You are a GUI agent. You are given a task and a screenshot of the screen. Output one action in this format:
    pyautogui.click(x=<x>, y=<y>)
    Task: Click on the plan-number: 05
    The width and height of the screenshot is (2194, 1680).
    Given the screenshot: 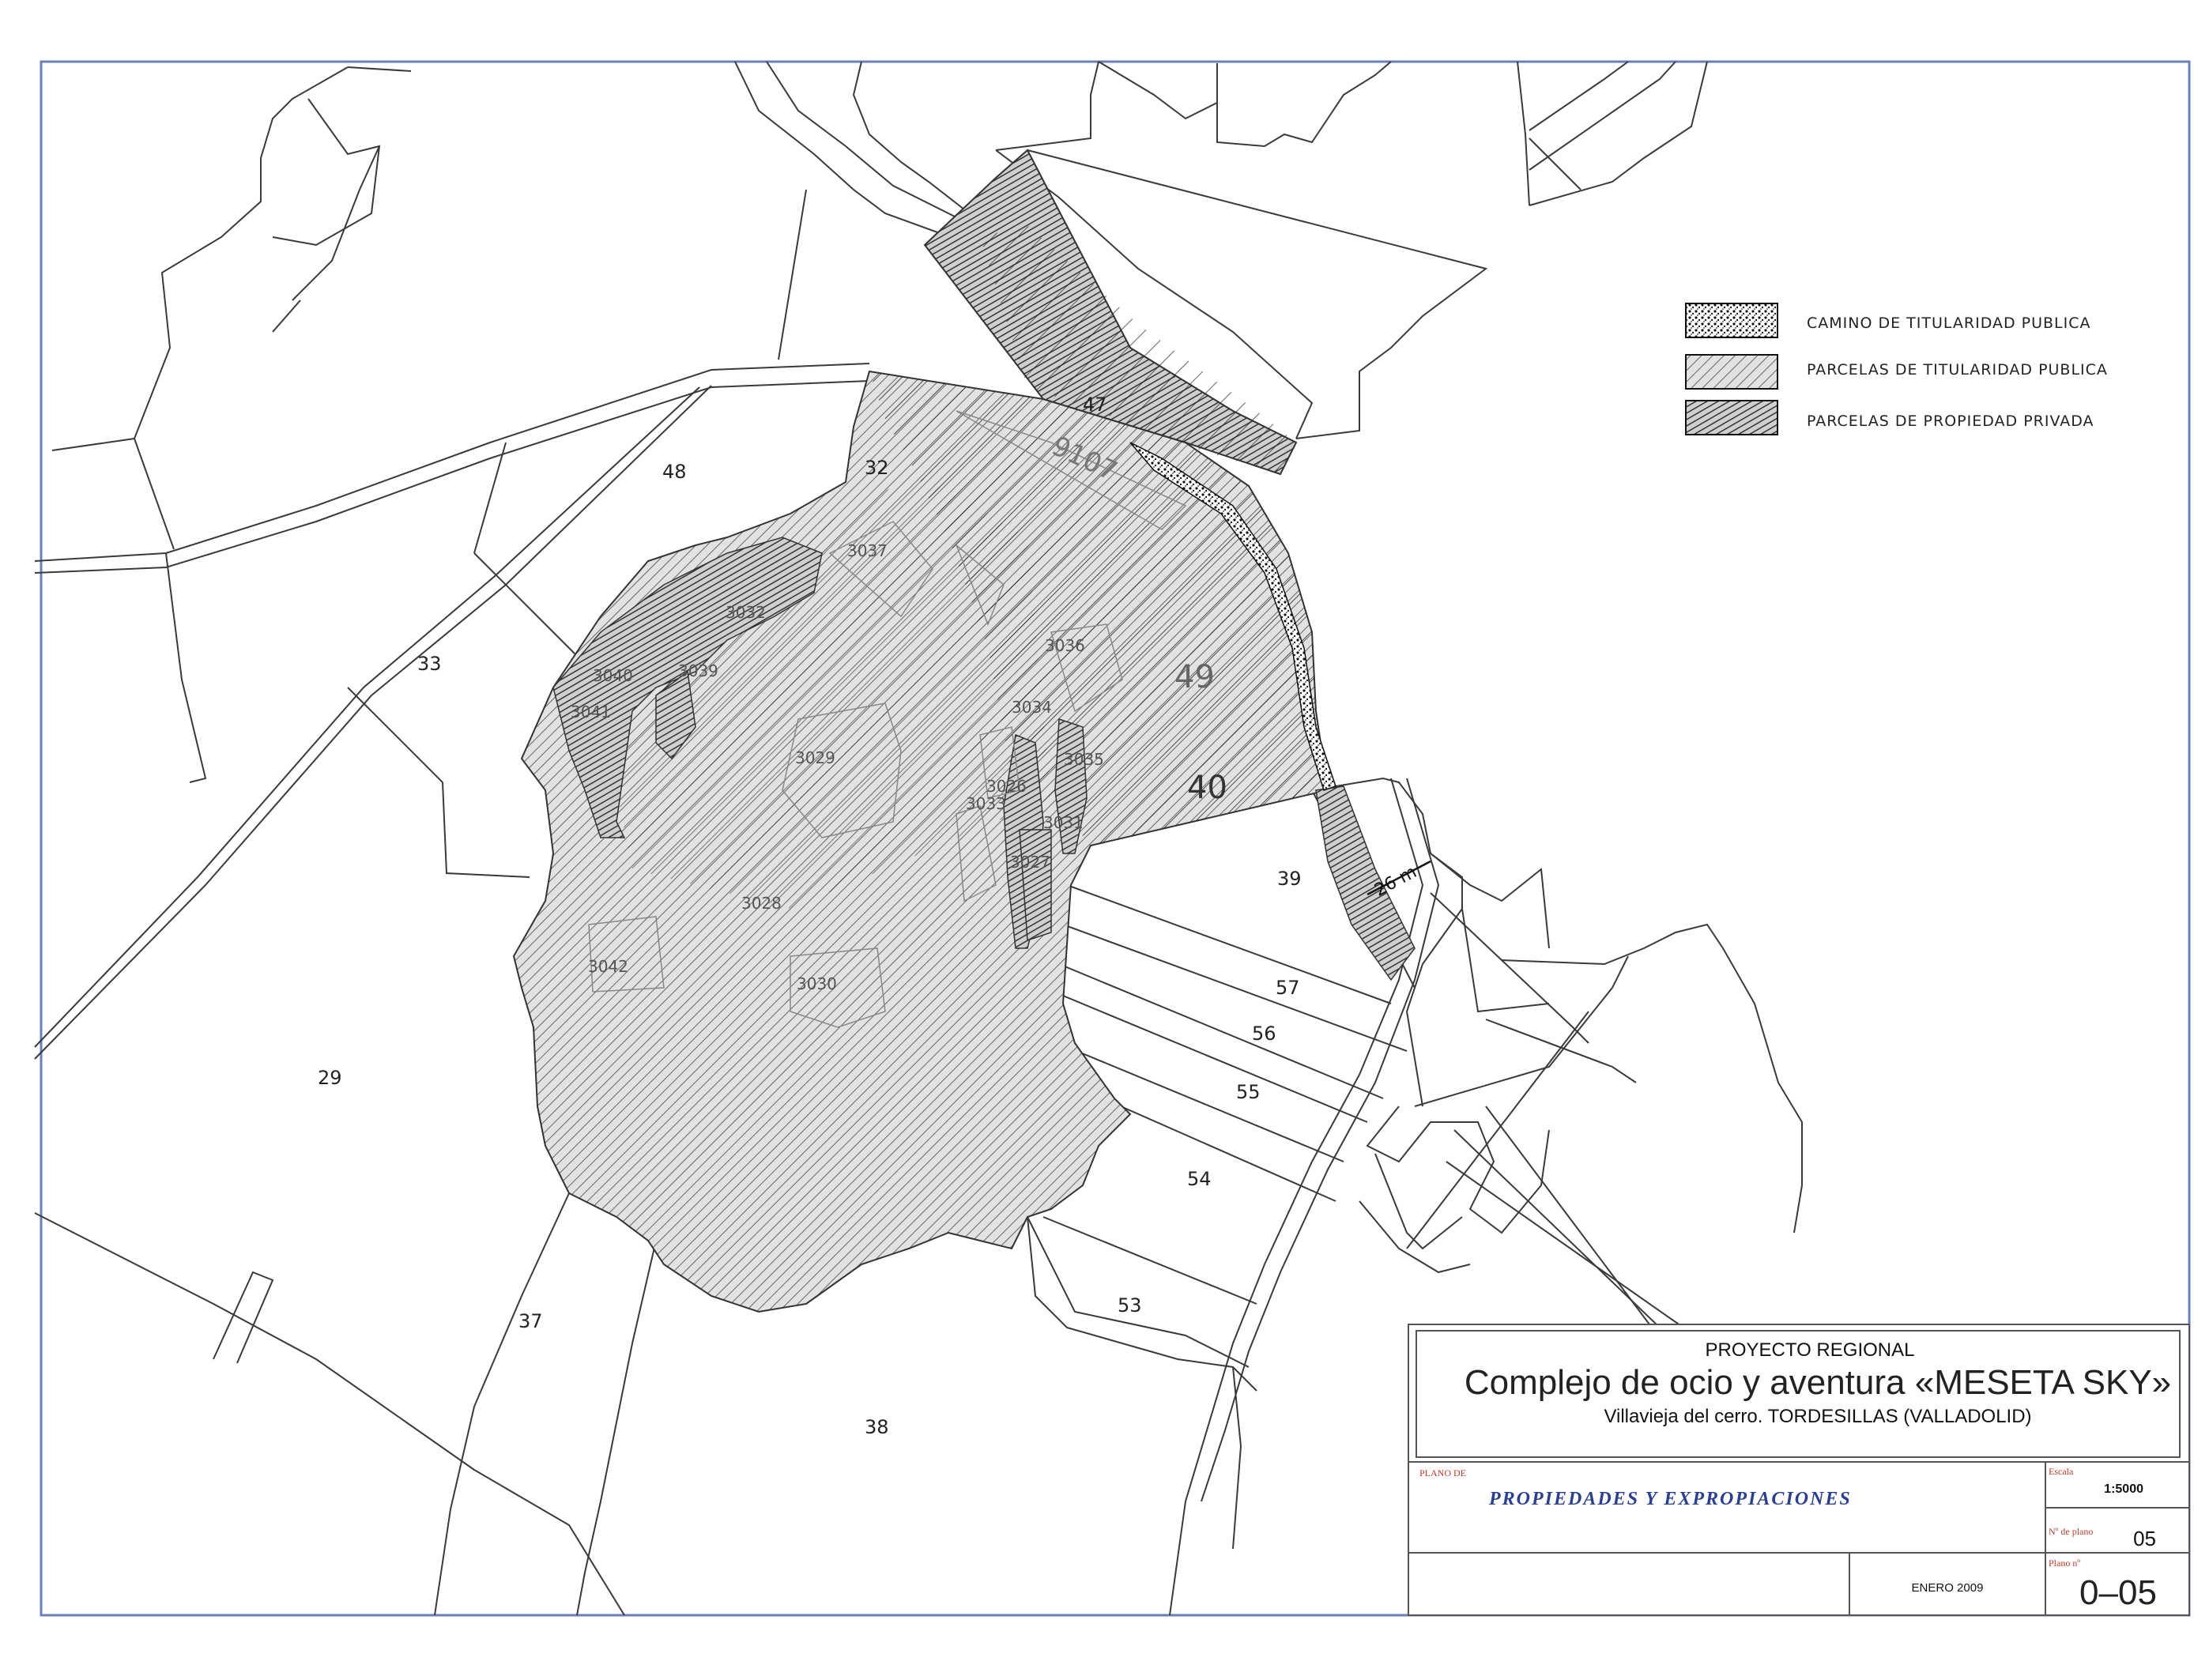 What is the action you would take?
    pyautogui.click(x=2144, y=1538)
    